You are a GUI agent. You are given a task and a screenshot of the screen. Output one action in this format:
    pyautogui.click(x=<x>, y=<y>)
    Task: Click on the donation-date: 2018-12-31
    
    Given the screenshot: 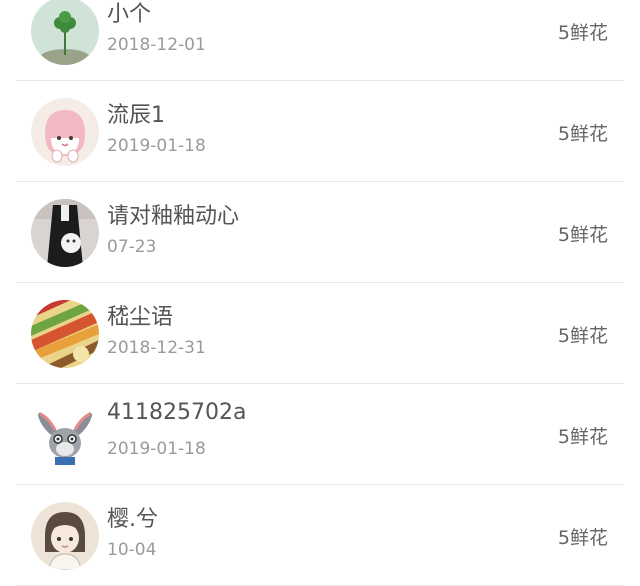 What is the action you would take?
    pyautogui.click(x=156, y=348)
    